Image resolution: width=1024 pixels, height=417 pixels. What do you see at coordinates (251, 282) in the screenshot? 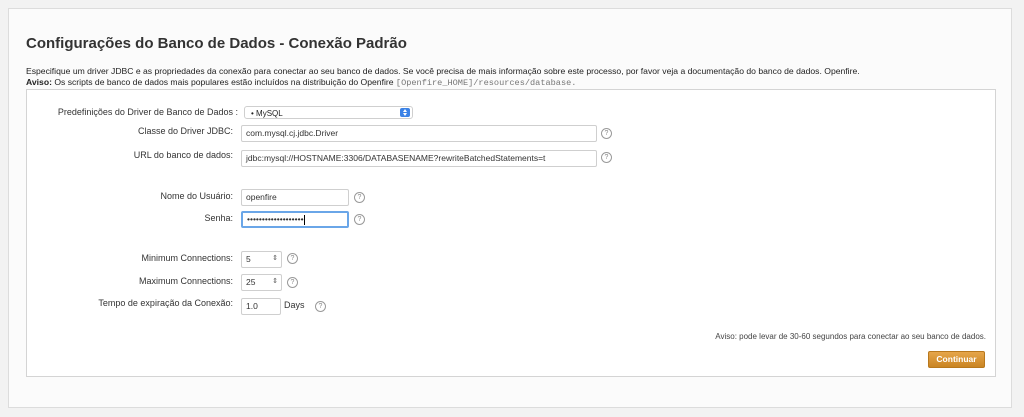
I see `max-connections-value: 25` at bounding box center [251, 282].